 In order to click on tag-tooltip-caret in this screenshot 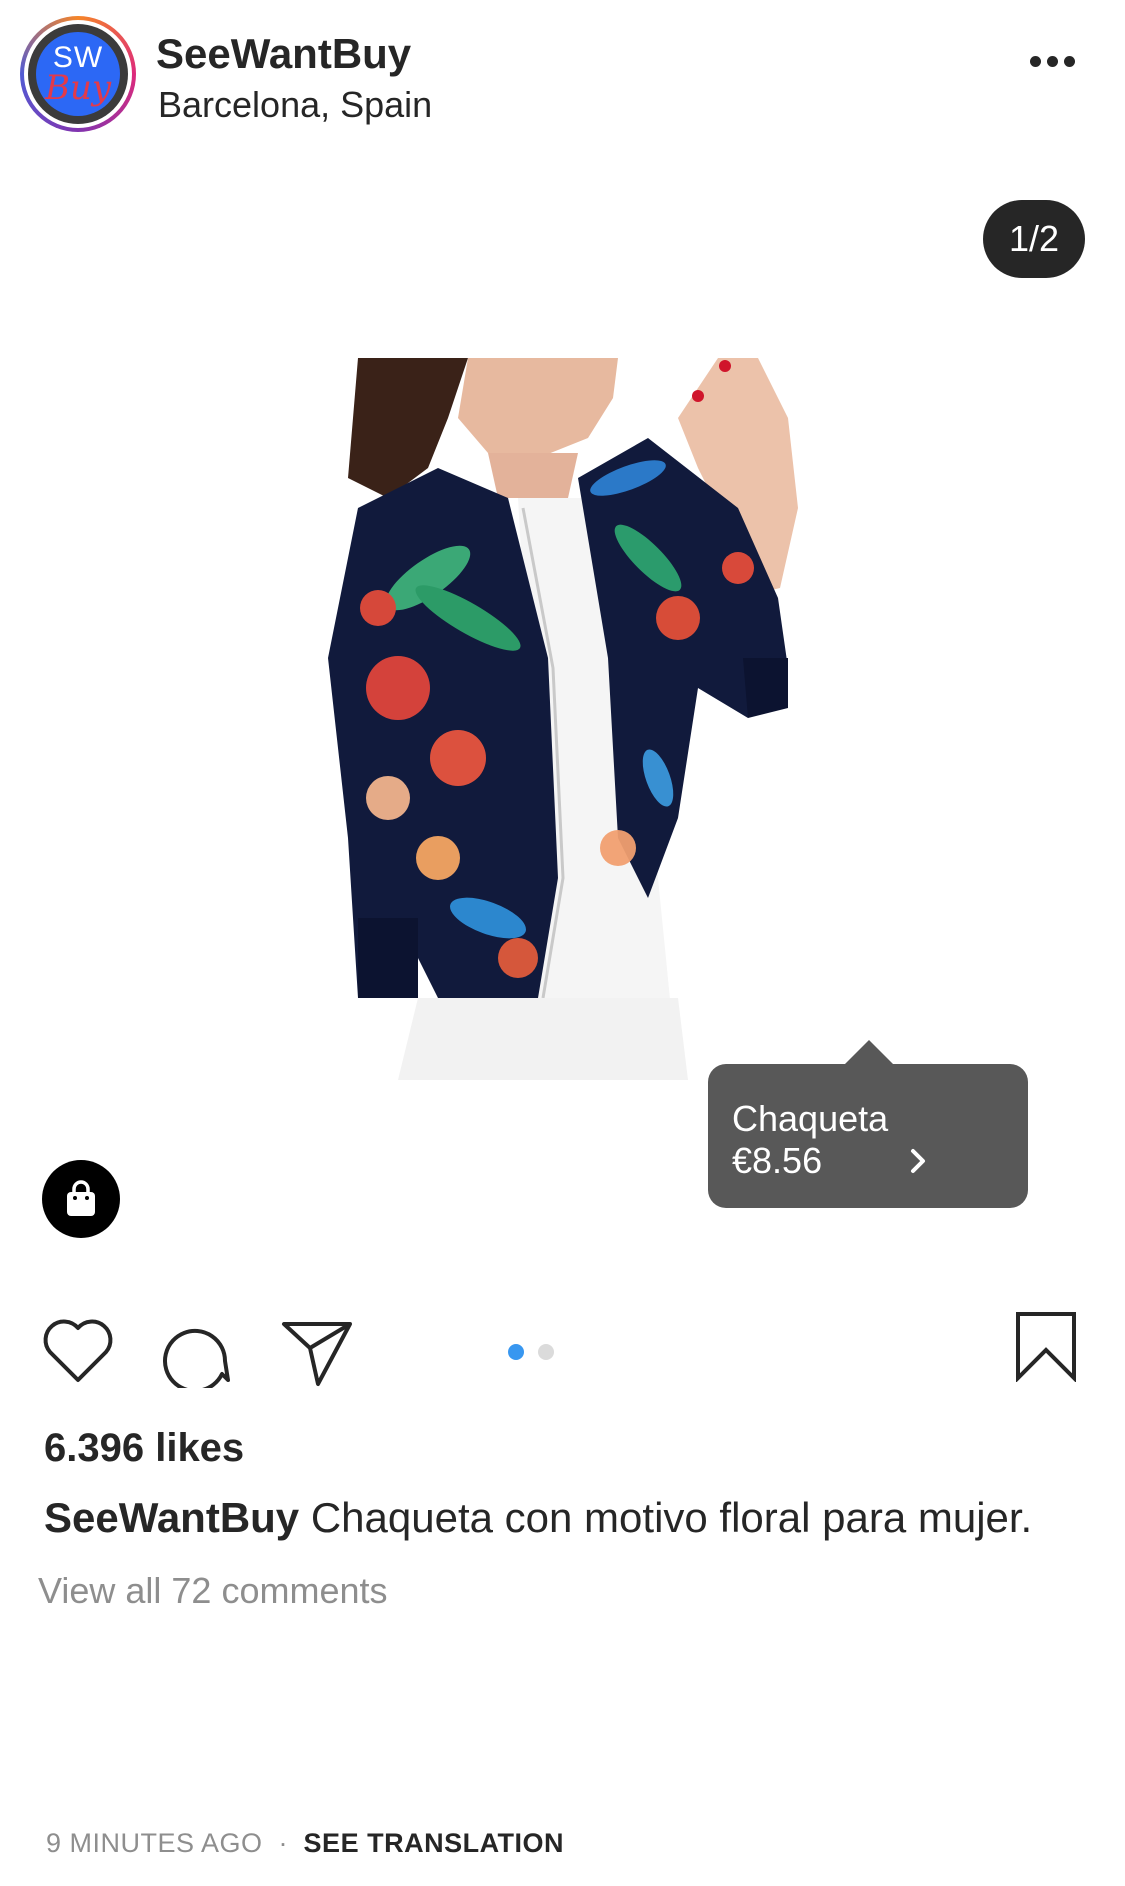, I will do `click(869, 1052)`.